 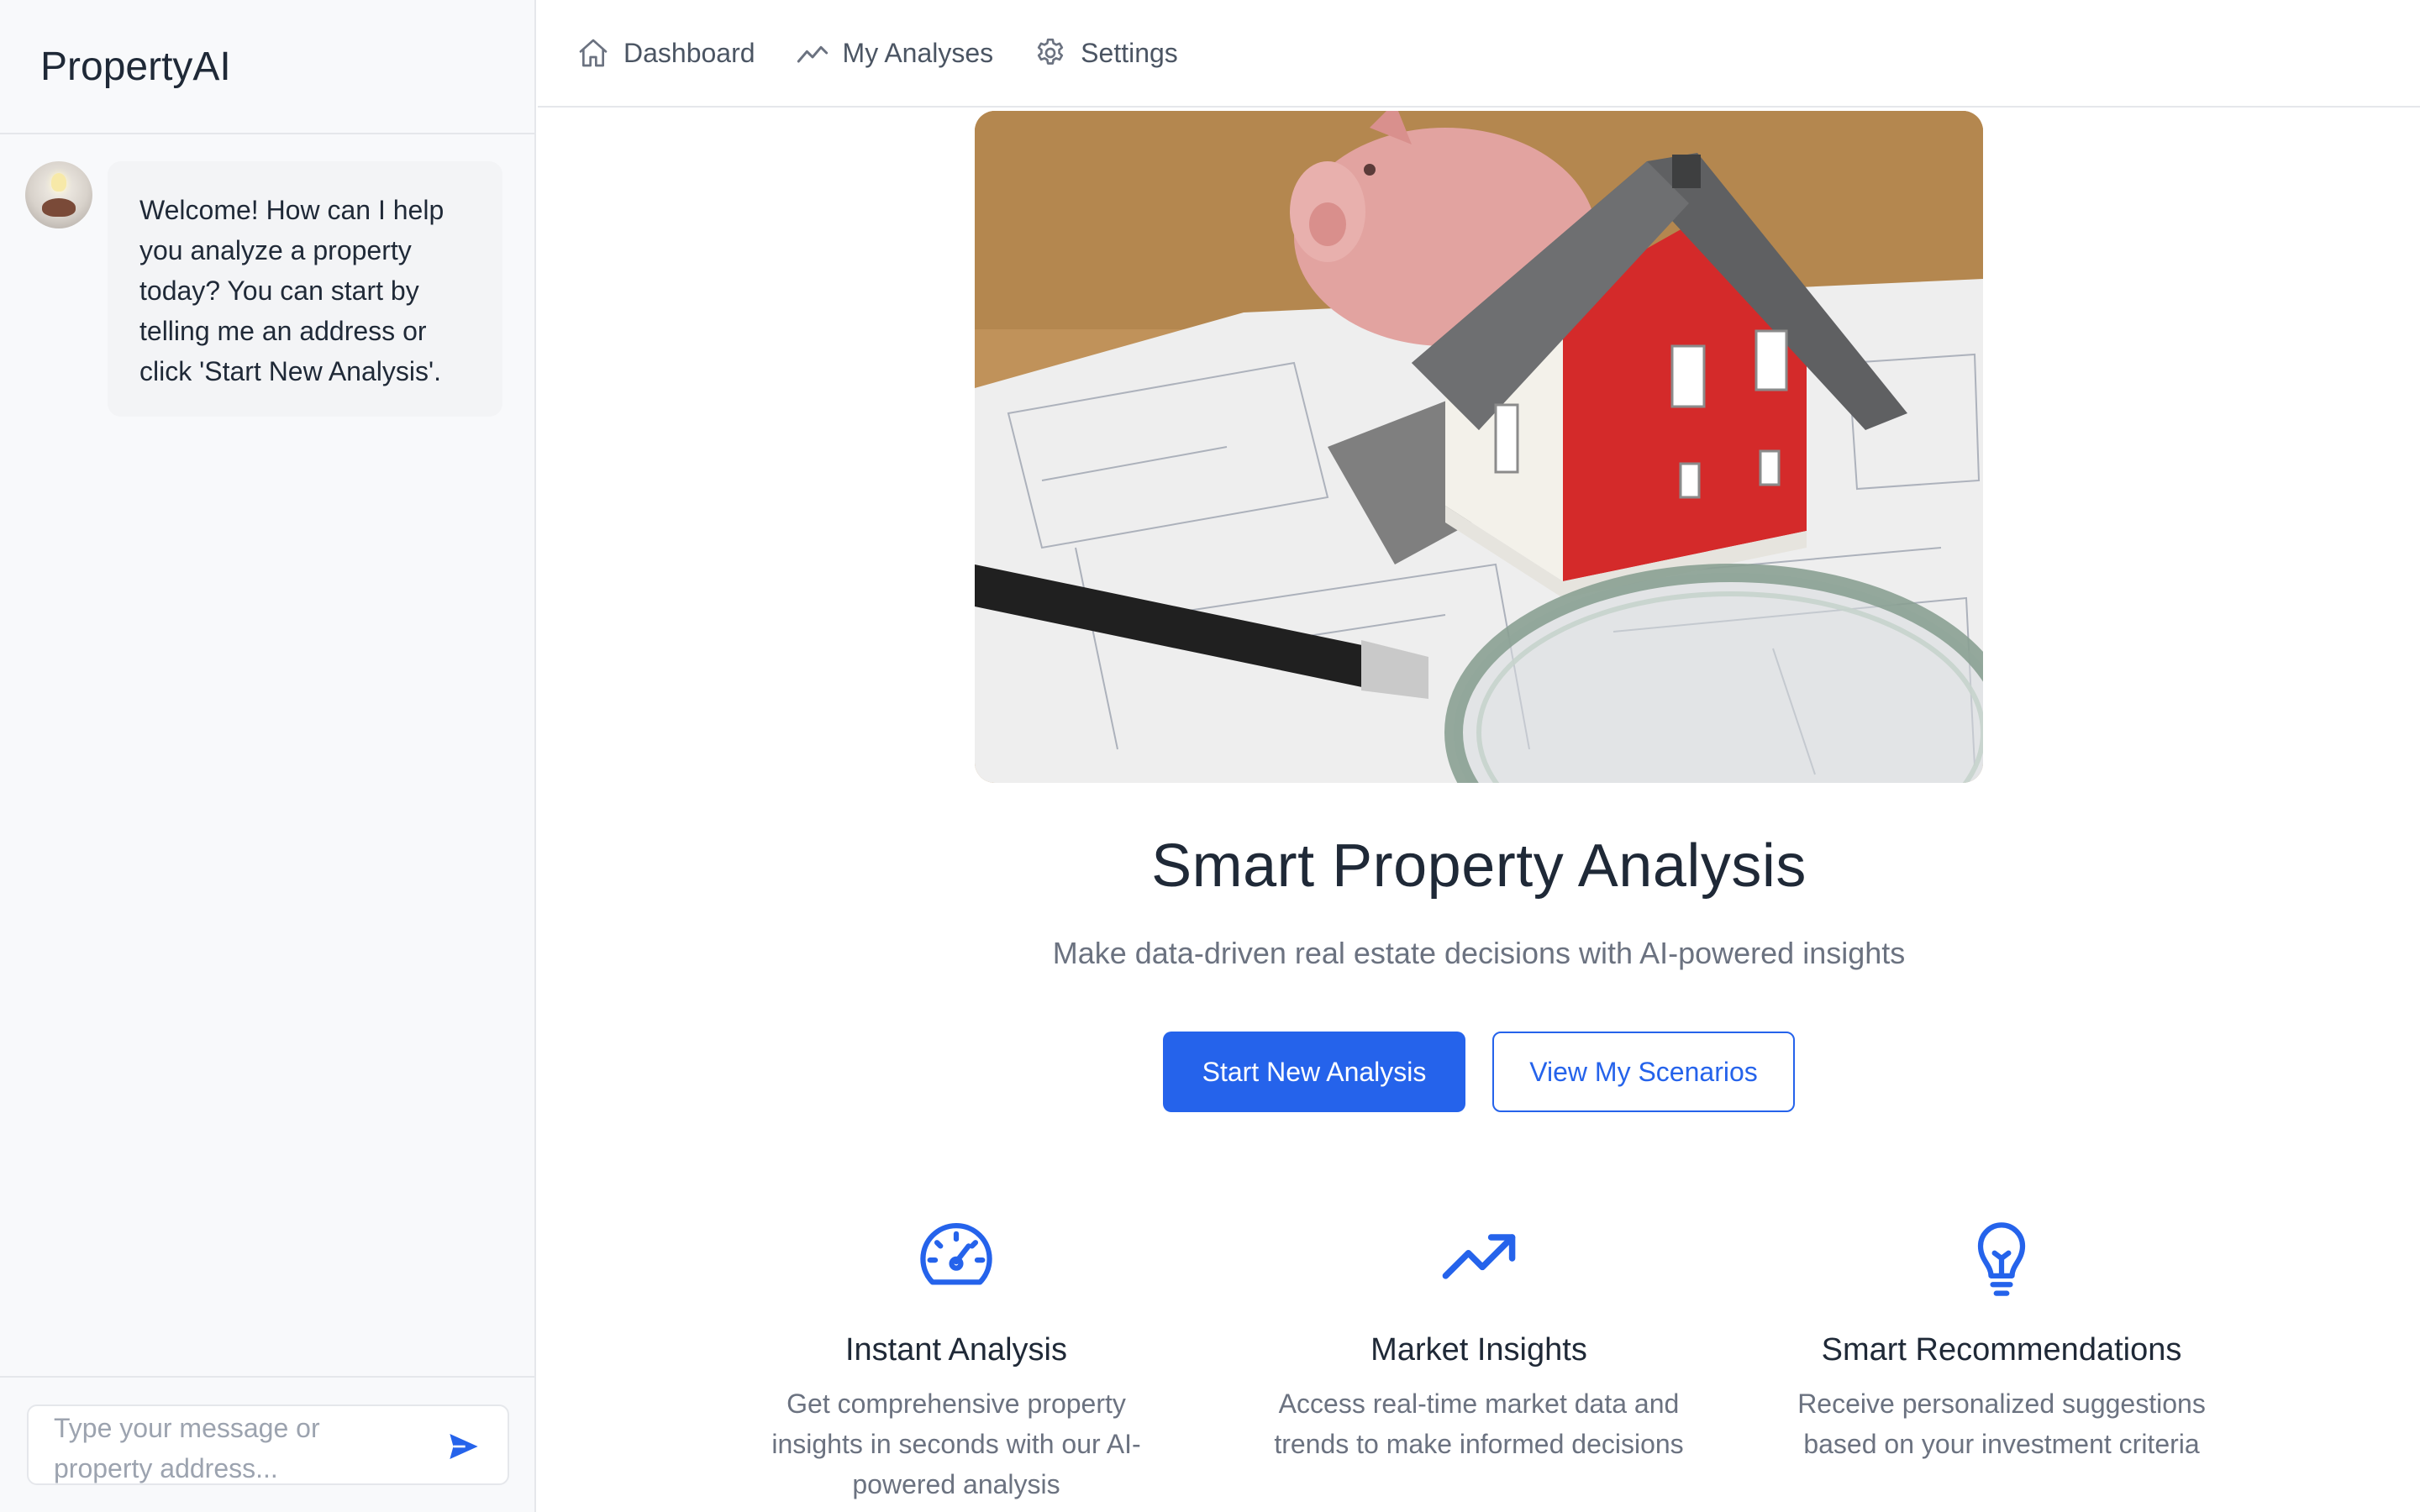 I want to click on nav-settings-label: Settings, so click(x=1130, y=52).